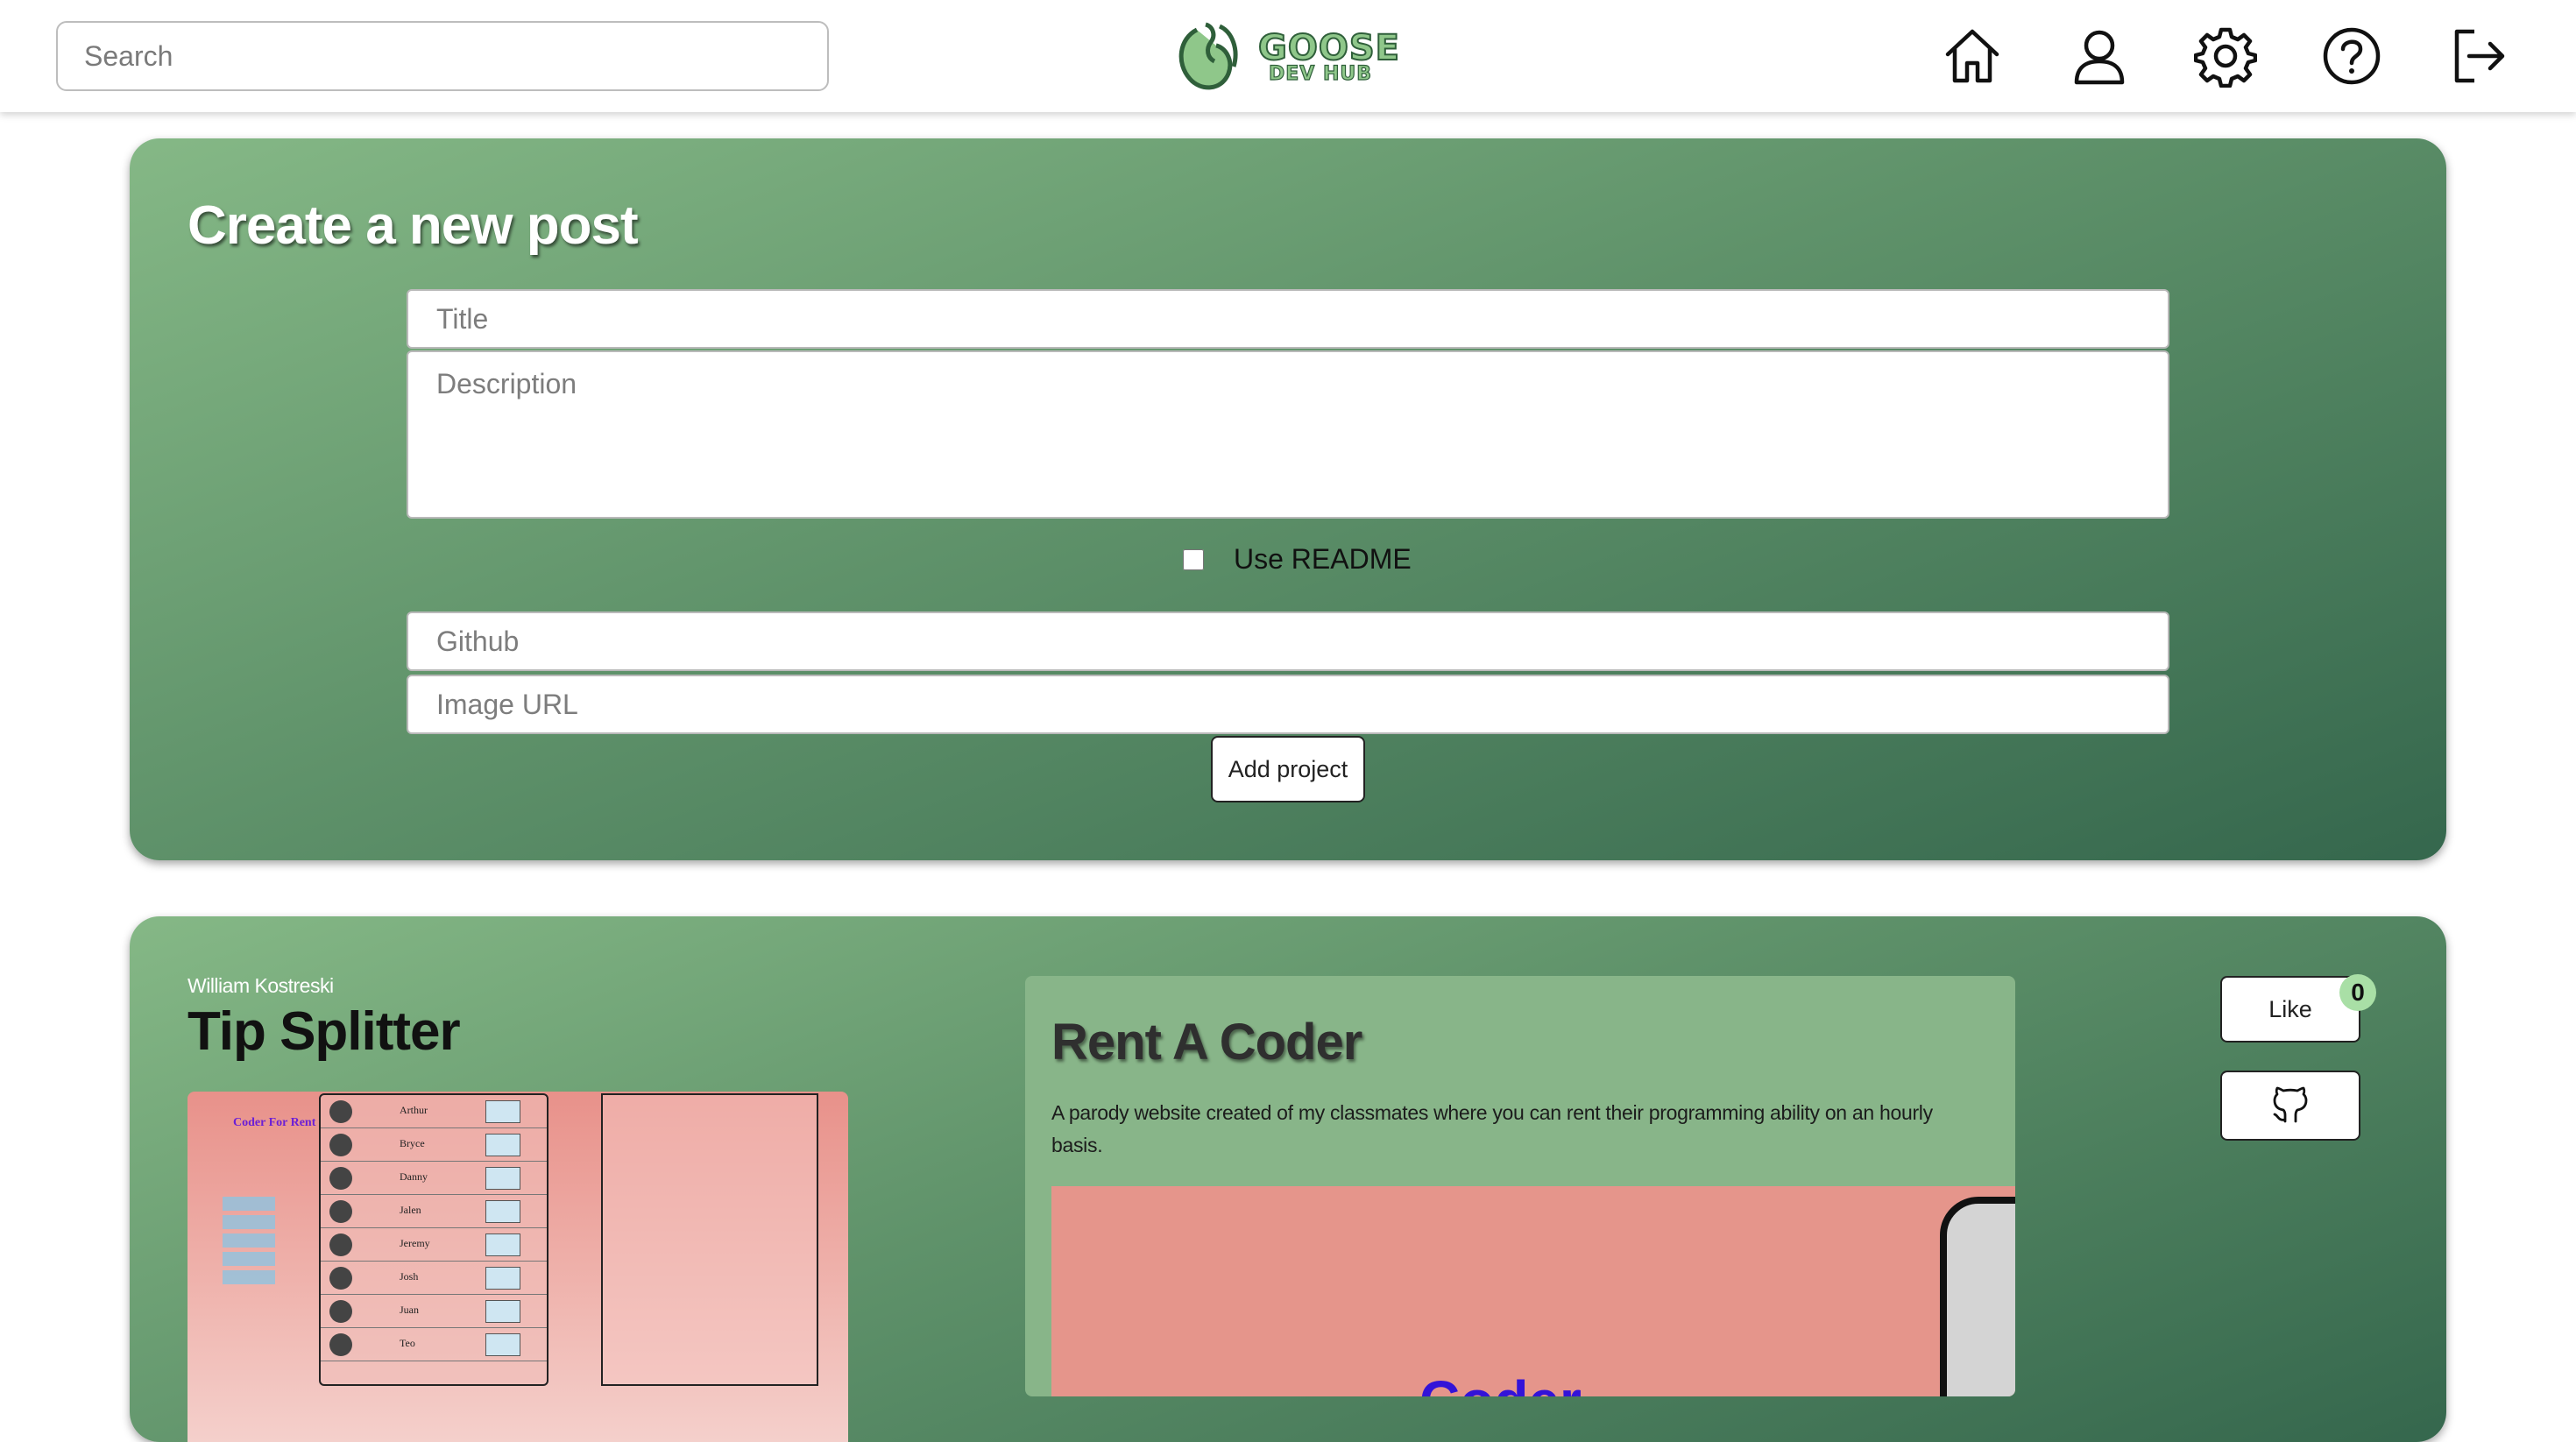 The width and height of the screenshot is (2576, 1442). Describe the element at coordinates (1977, 1296) in the screenshot. I see `phone-frame-graphic` at that location.